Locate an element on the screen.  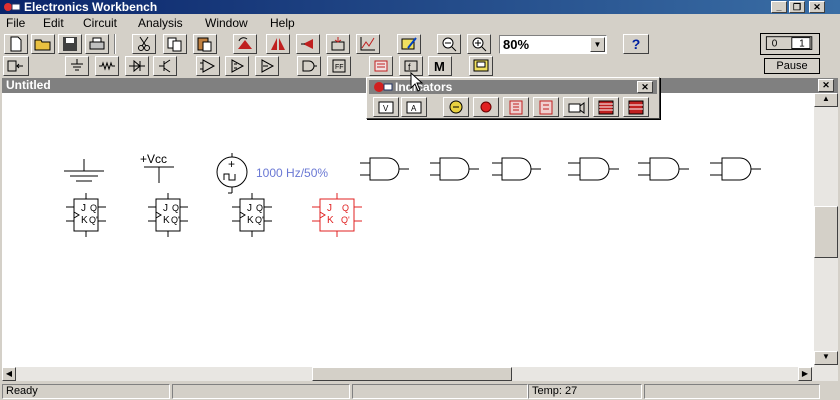
chevron-down-icon: ▼ is located at coordinates (597, 44).